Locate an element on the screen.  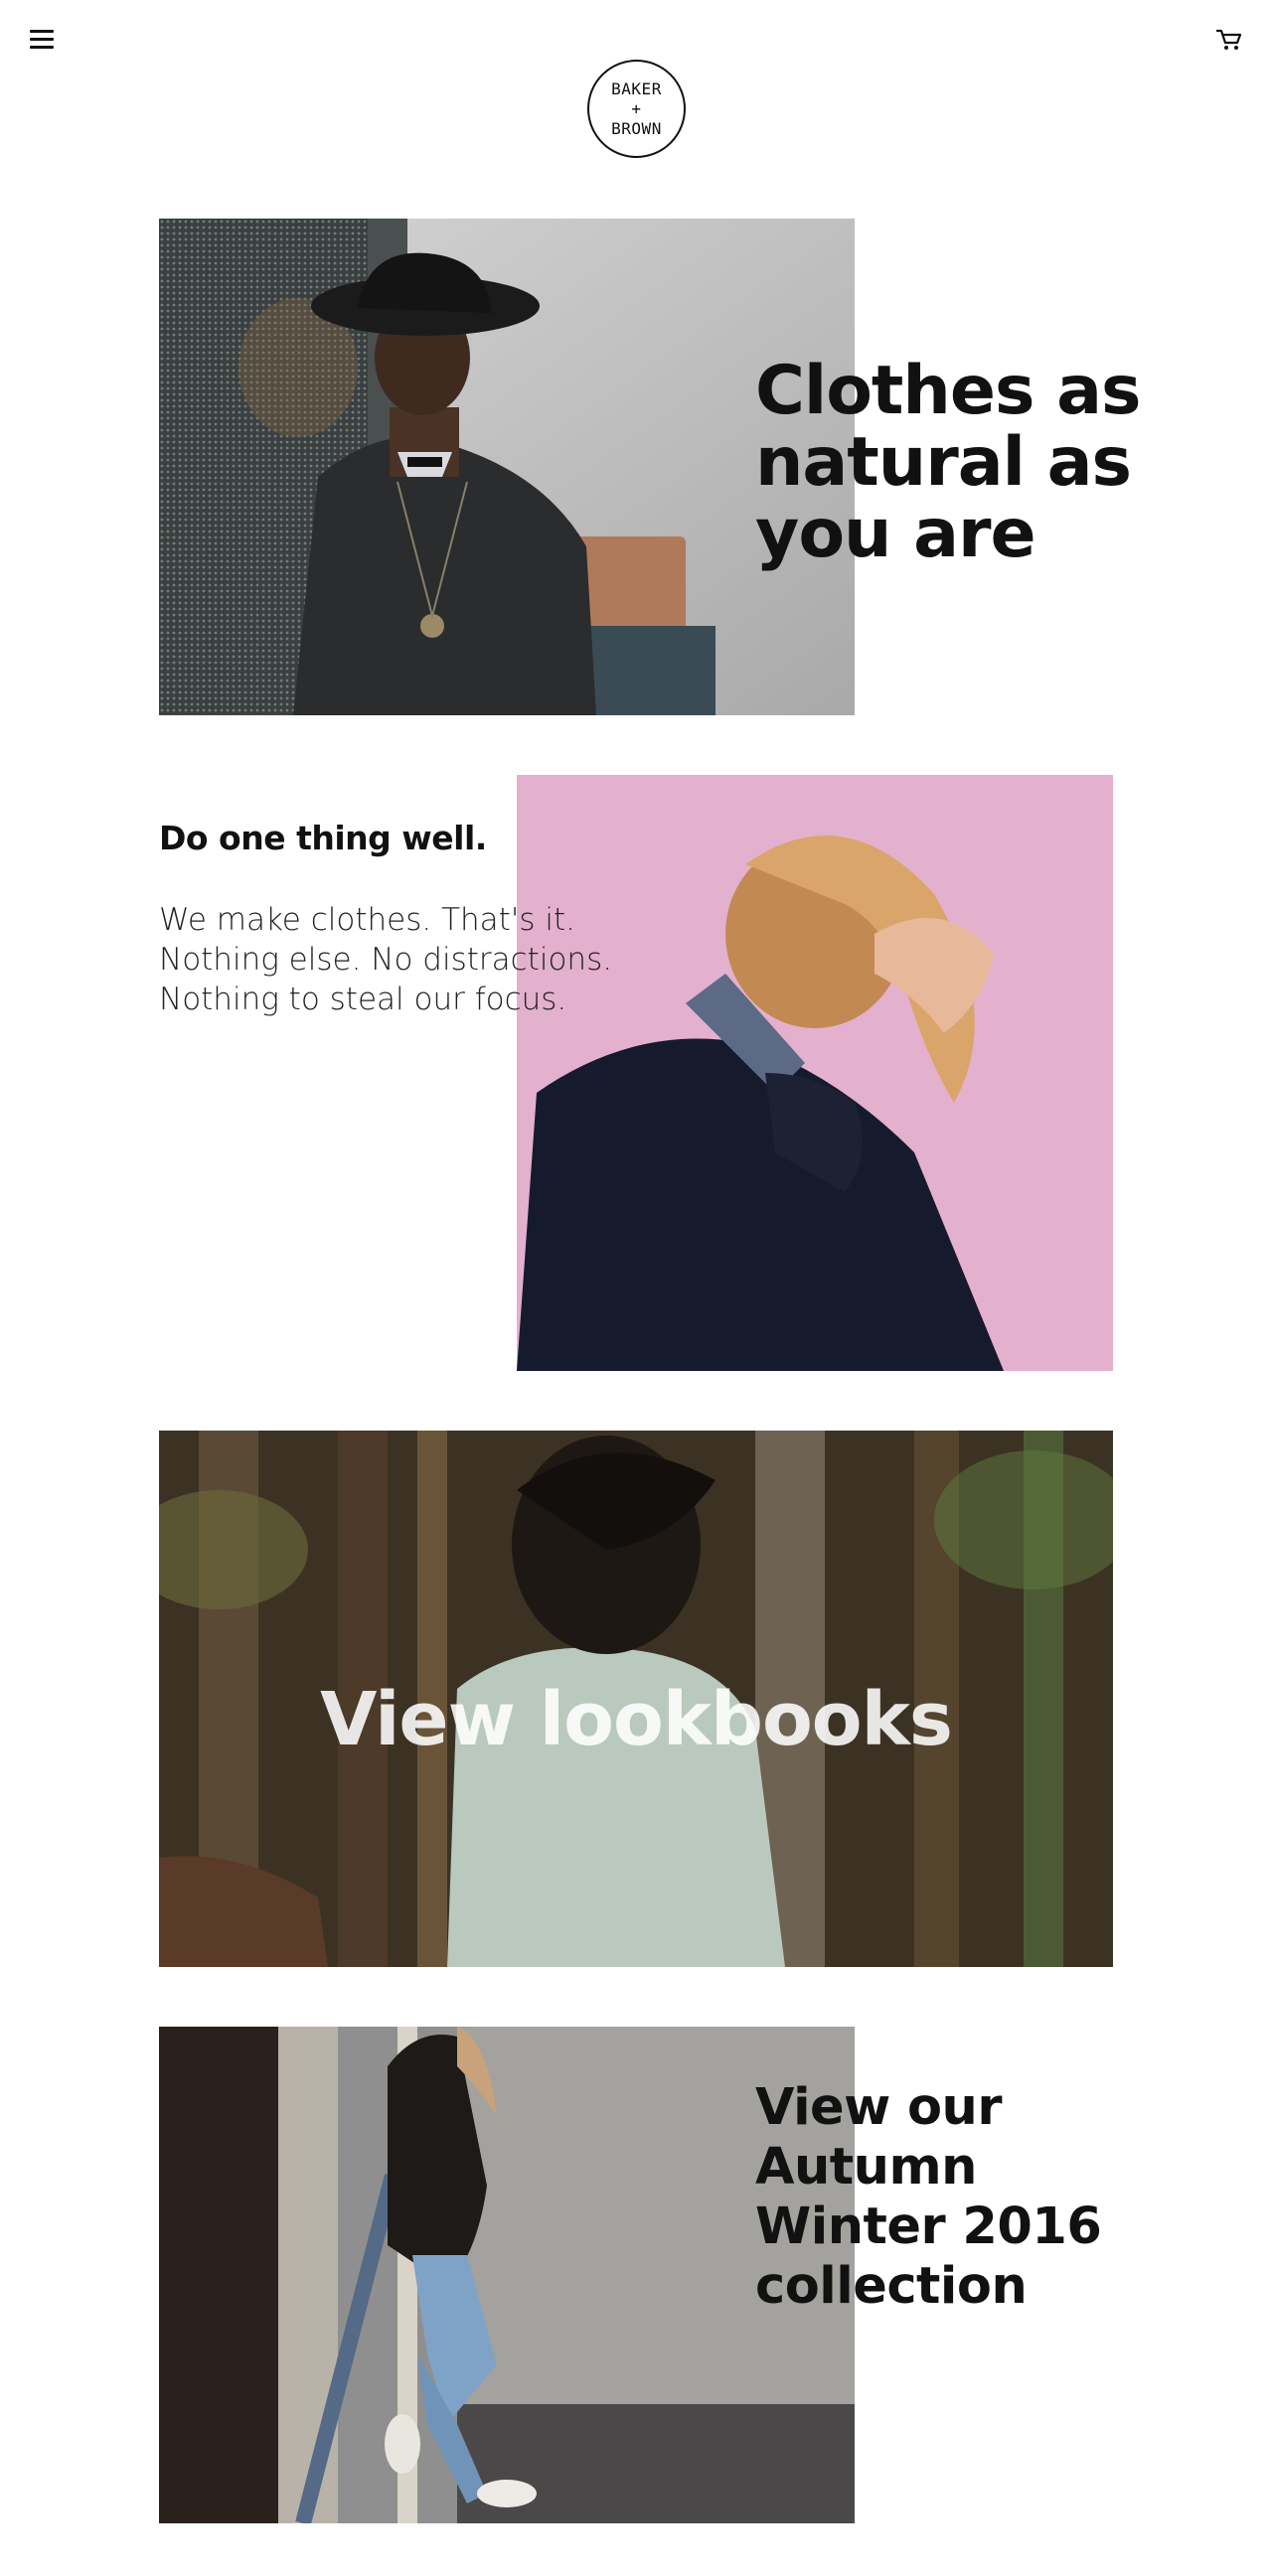
collection-label: View our Autumn Winter 2016 collection is located at coordinates (944, 2198).